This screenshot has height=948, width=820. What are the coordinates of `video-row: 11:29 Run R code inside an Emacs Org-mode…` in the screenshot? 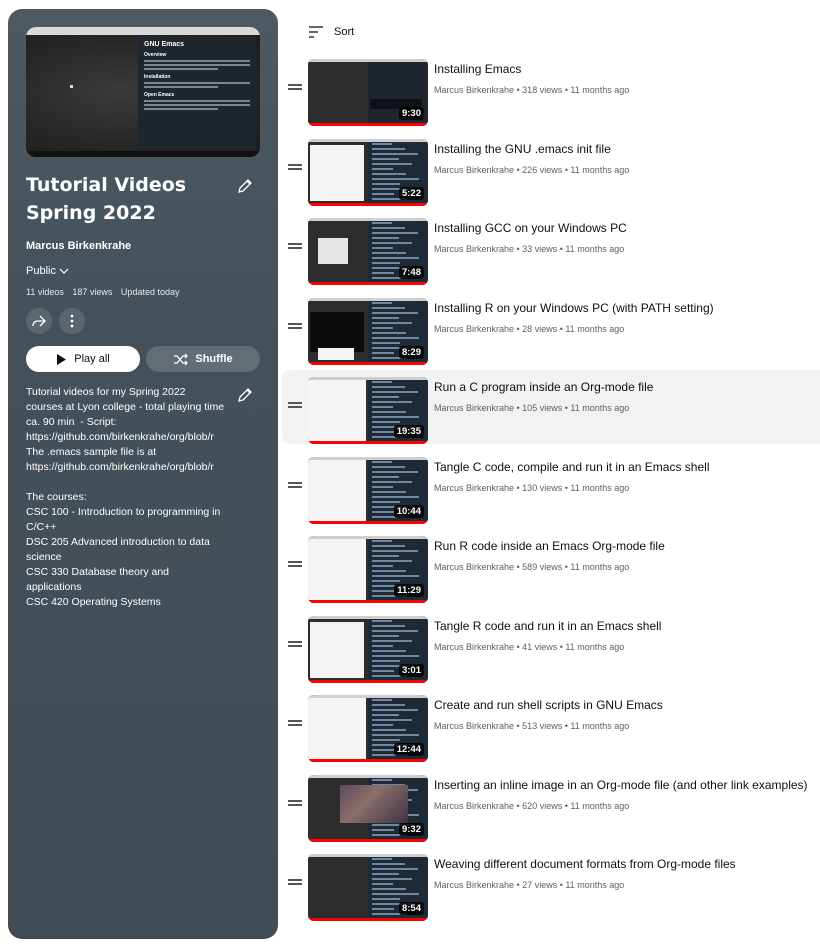 It's located at (551, 566).